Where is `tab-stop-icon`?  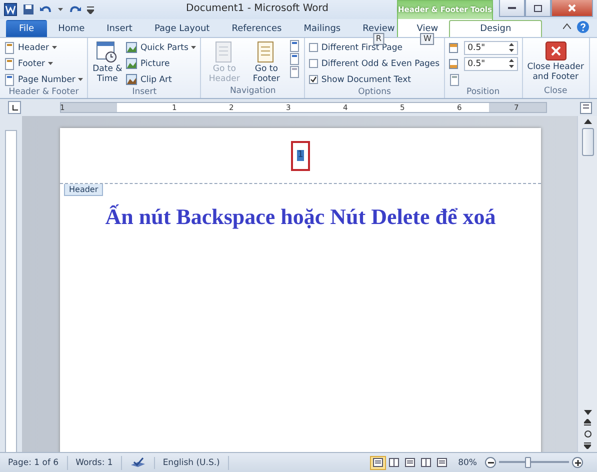
tab-stop-icon is located at coordinates (15, 107).